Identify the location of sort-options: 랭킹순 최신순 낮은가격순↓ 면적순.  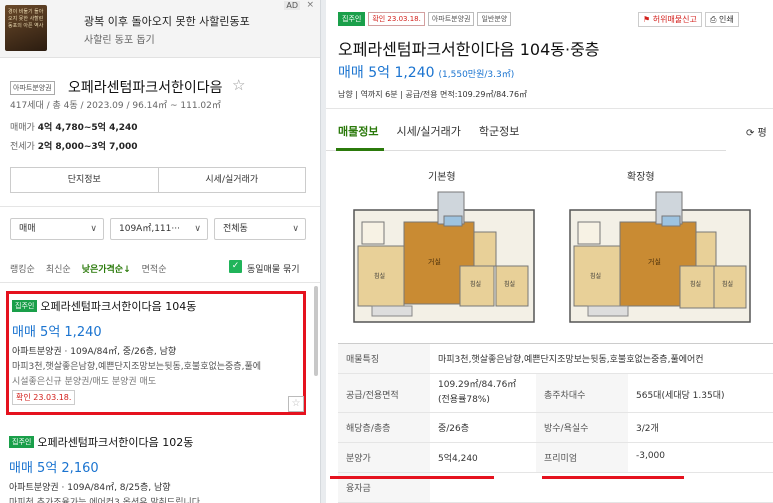
(88, 268).